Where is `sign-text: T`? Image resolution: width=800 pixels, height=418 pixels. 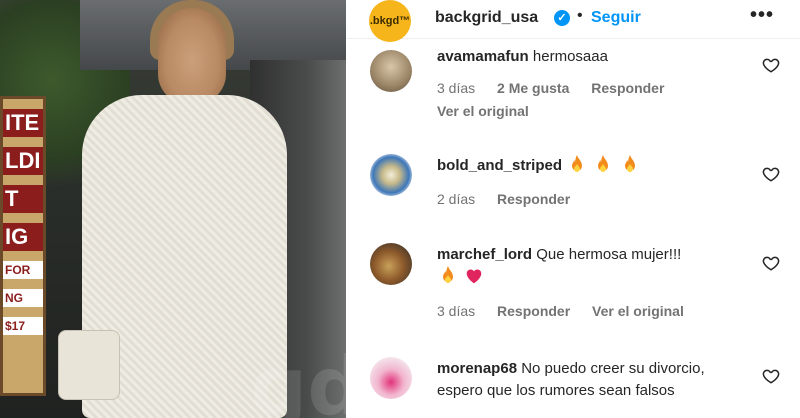 sign-text: T is located at coordinates (23, 199).